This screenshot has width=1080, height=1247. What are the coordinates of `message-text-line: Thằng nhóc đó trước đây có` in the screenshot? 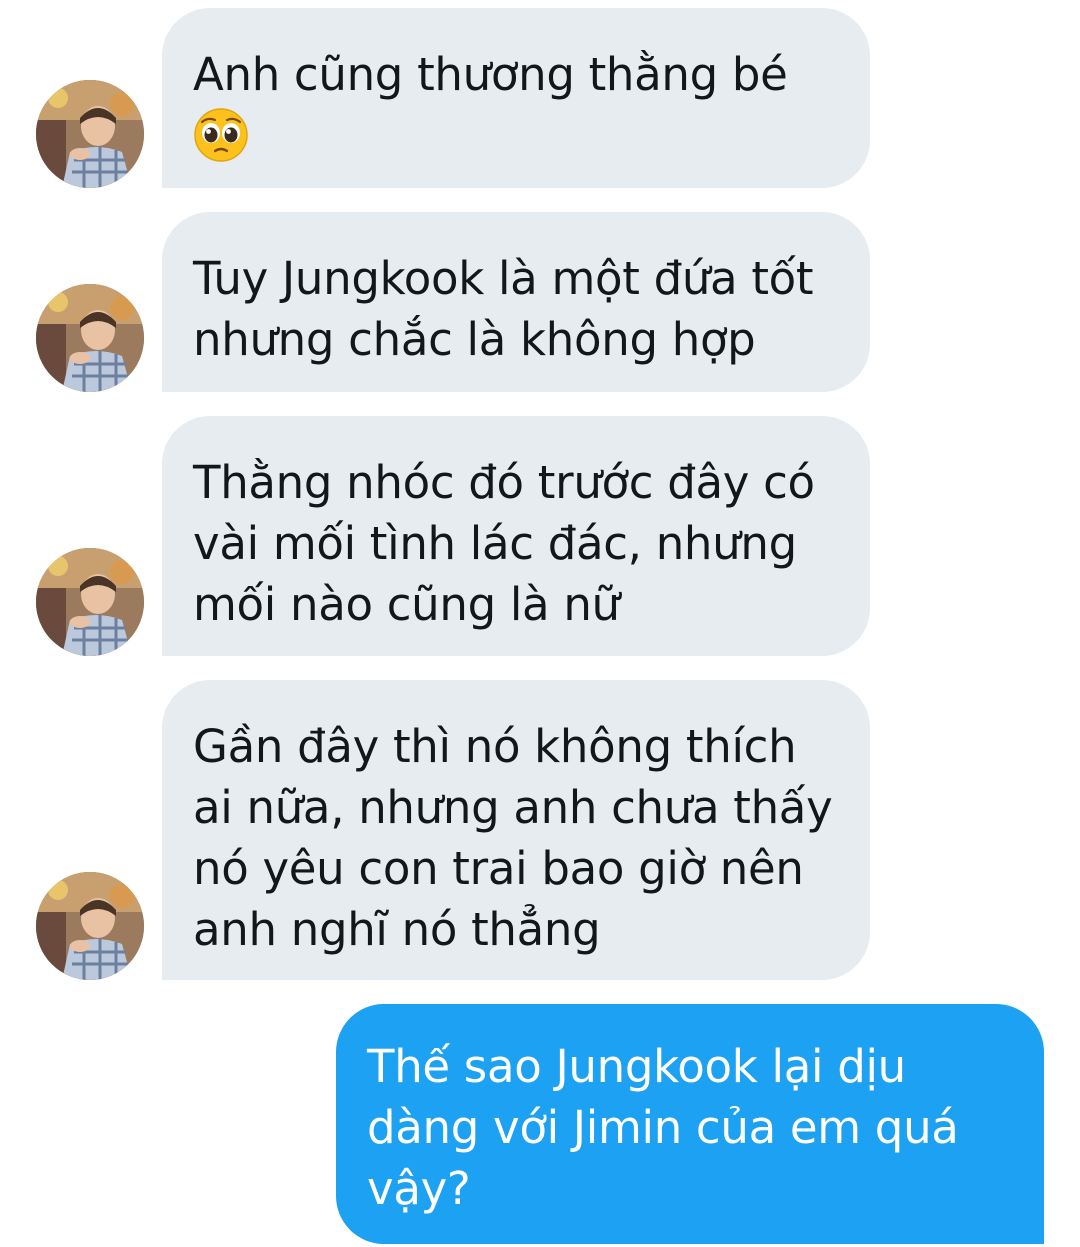 It's located at (504, 482).